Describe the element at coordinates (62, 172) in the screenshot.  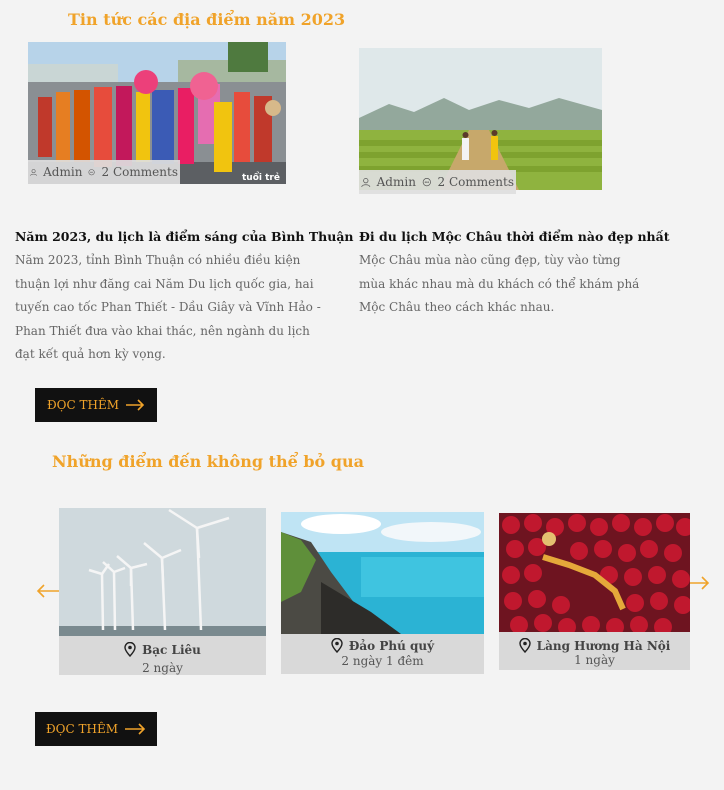
I see `article-1-author: Admin` at that location.